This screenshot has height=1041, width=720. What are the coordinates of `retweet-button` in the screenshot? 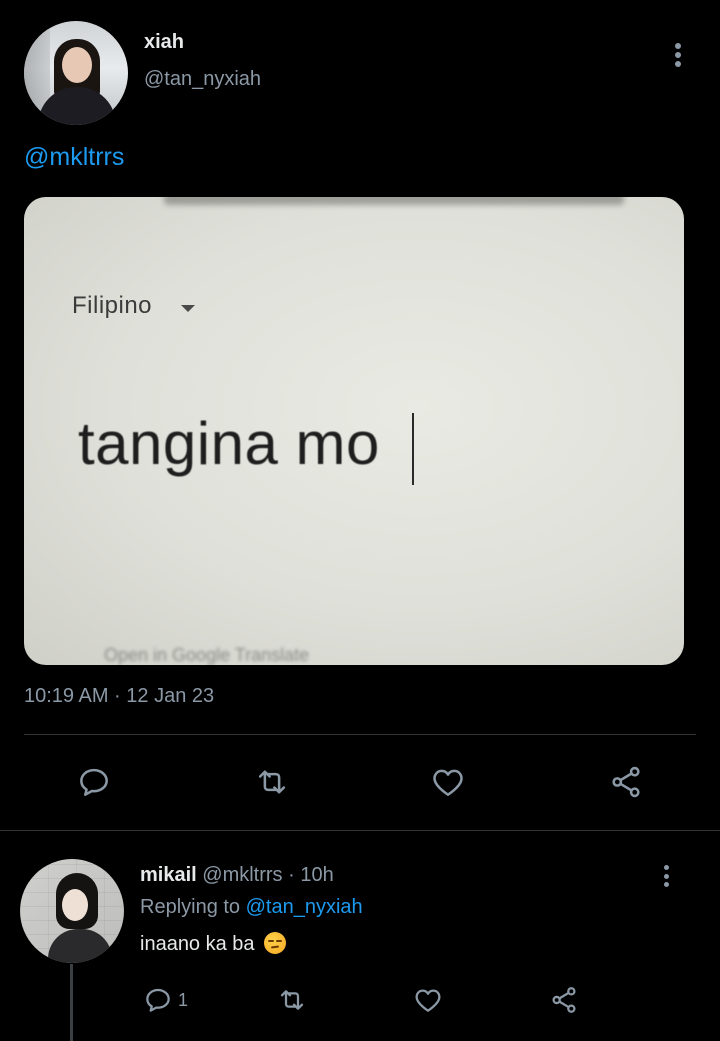 It's located at (272, 782).